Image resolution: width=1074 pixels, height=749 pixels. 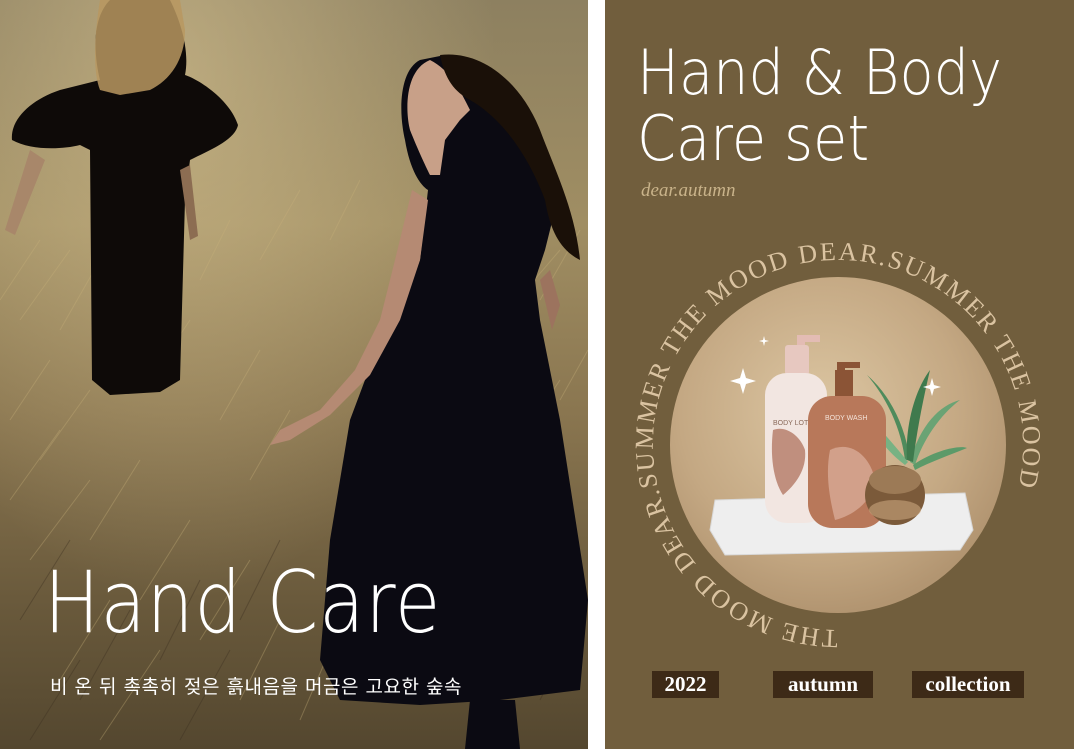 I want to click on collection-badge: collection, so click(x=968, y=684).